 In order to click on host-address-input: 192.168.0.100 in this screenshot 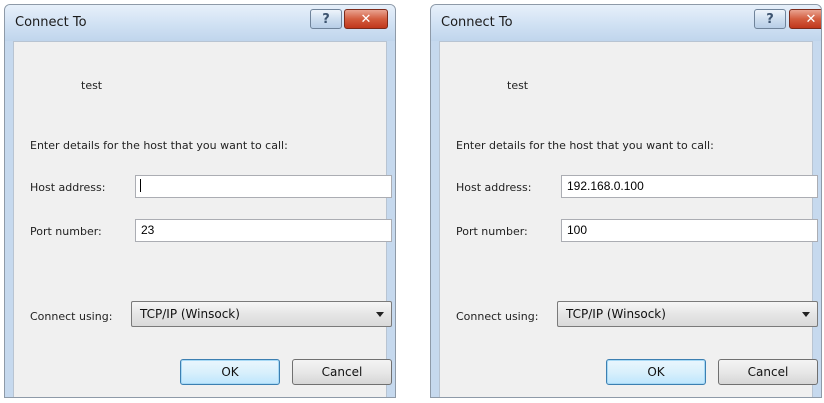, I will do `click(689, 186)`.